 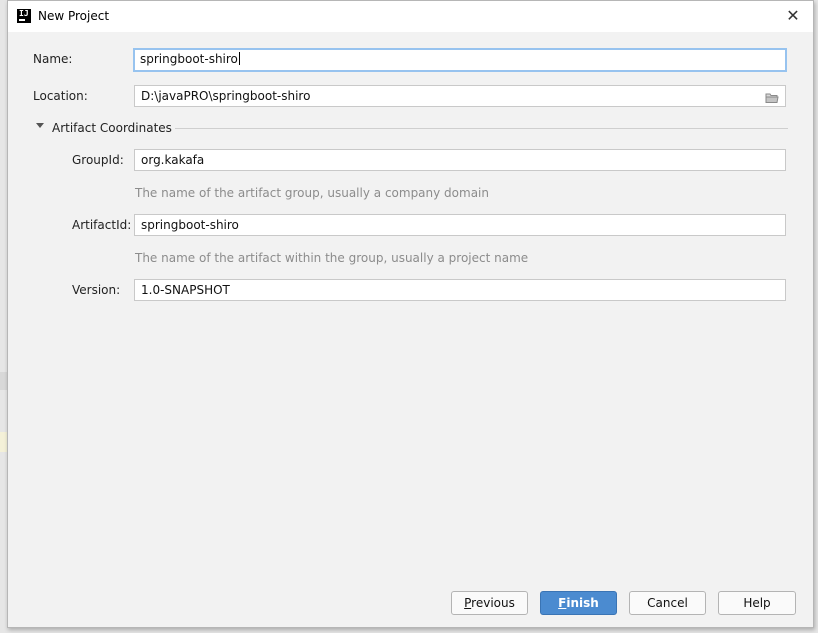 I want to click on groupid-input: org.kakafa, so click(x=460, y=160).